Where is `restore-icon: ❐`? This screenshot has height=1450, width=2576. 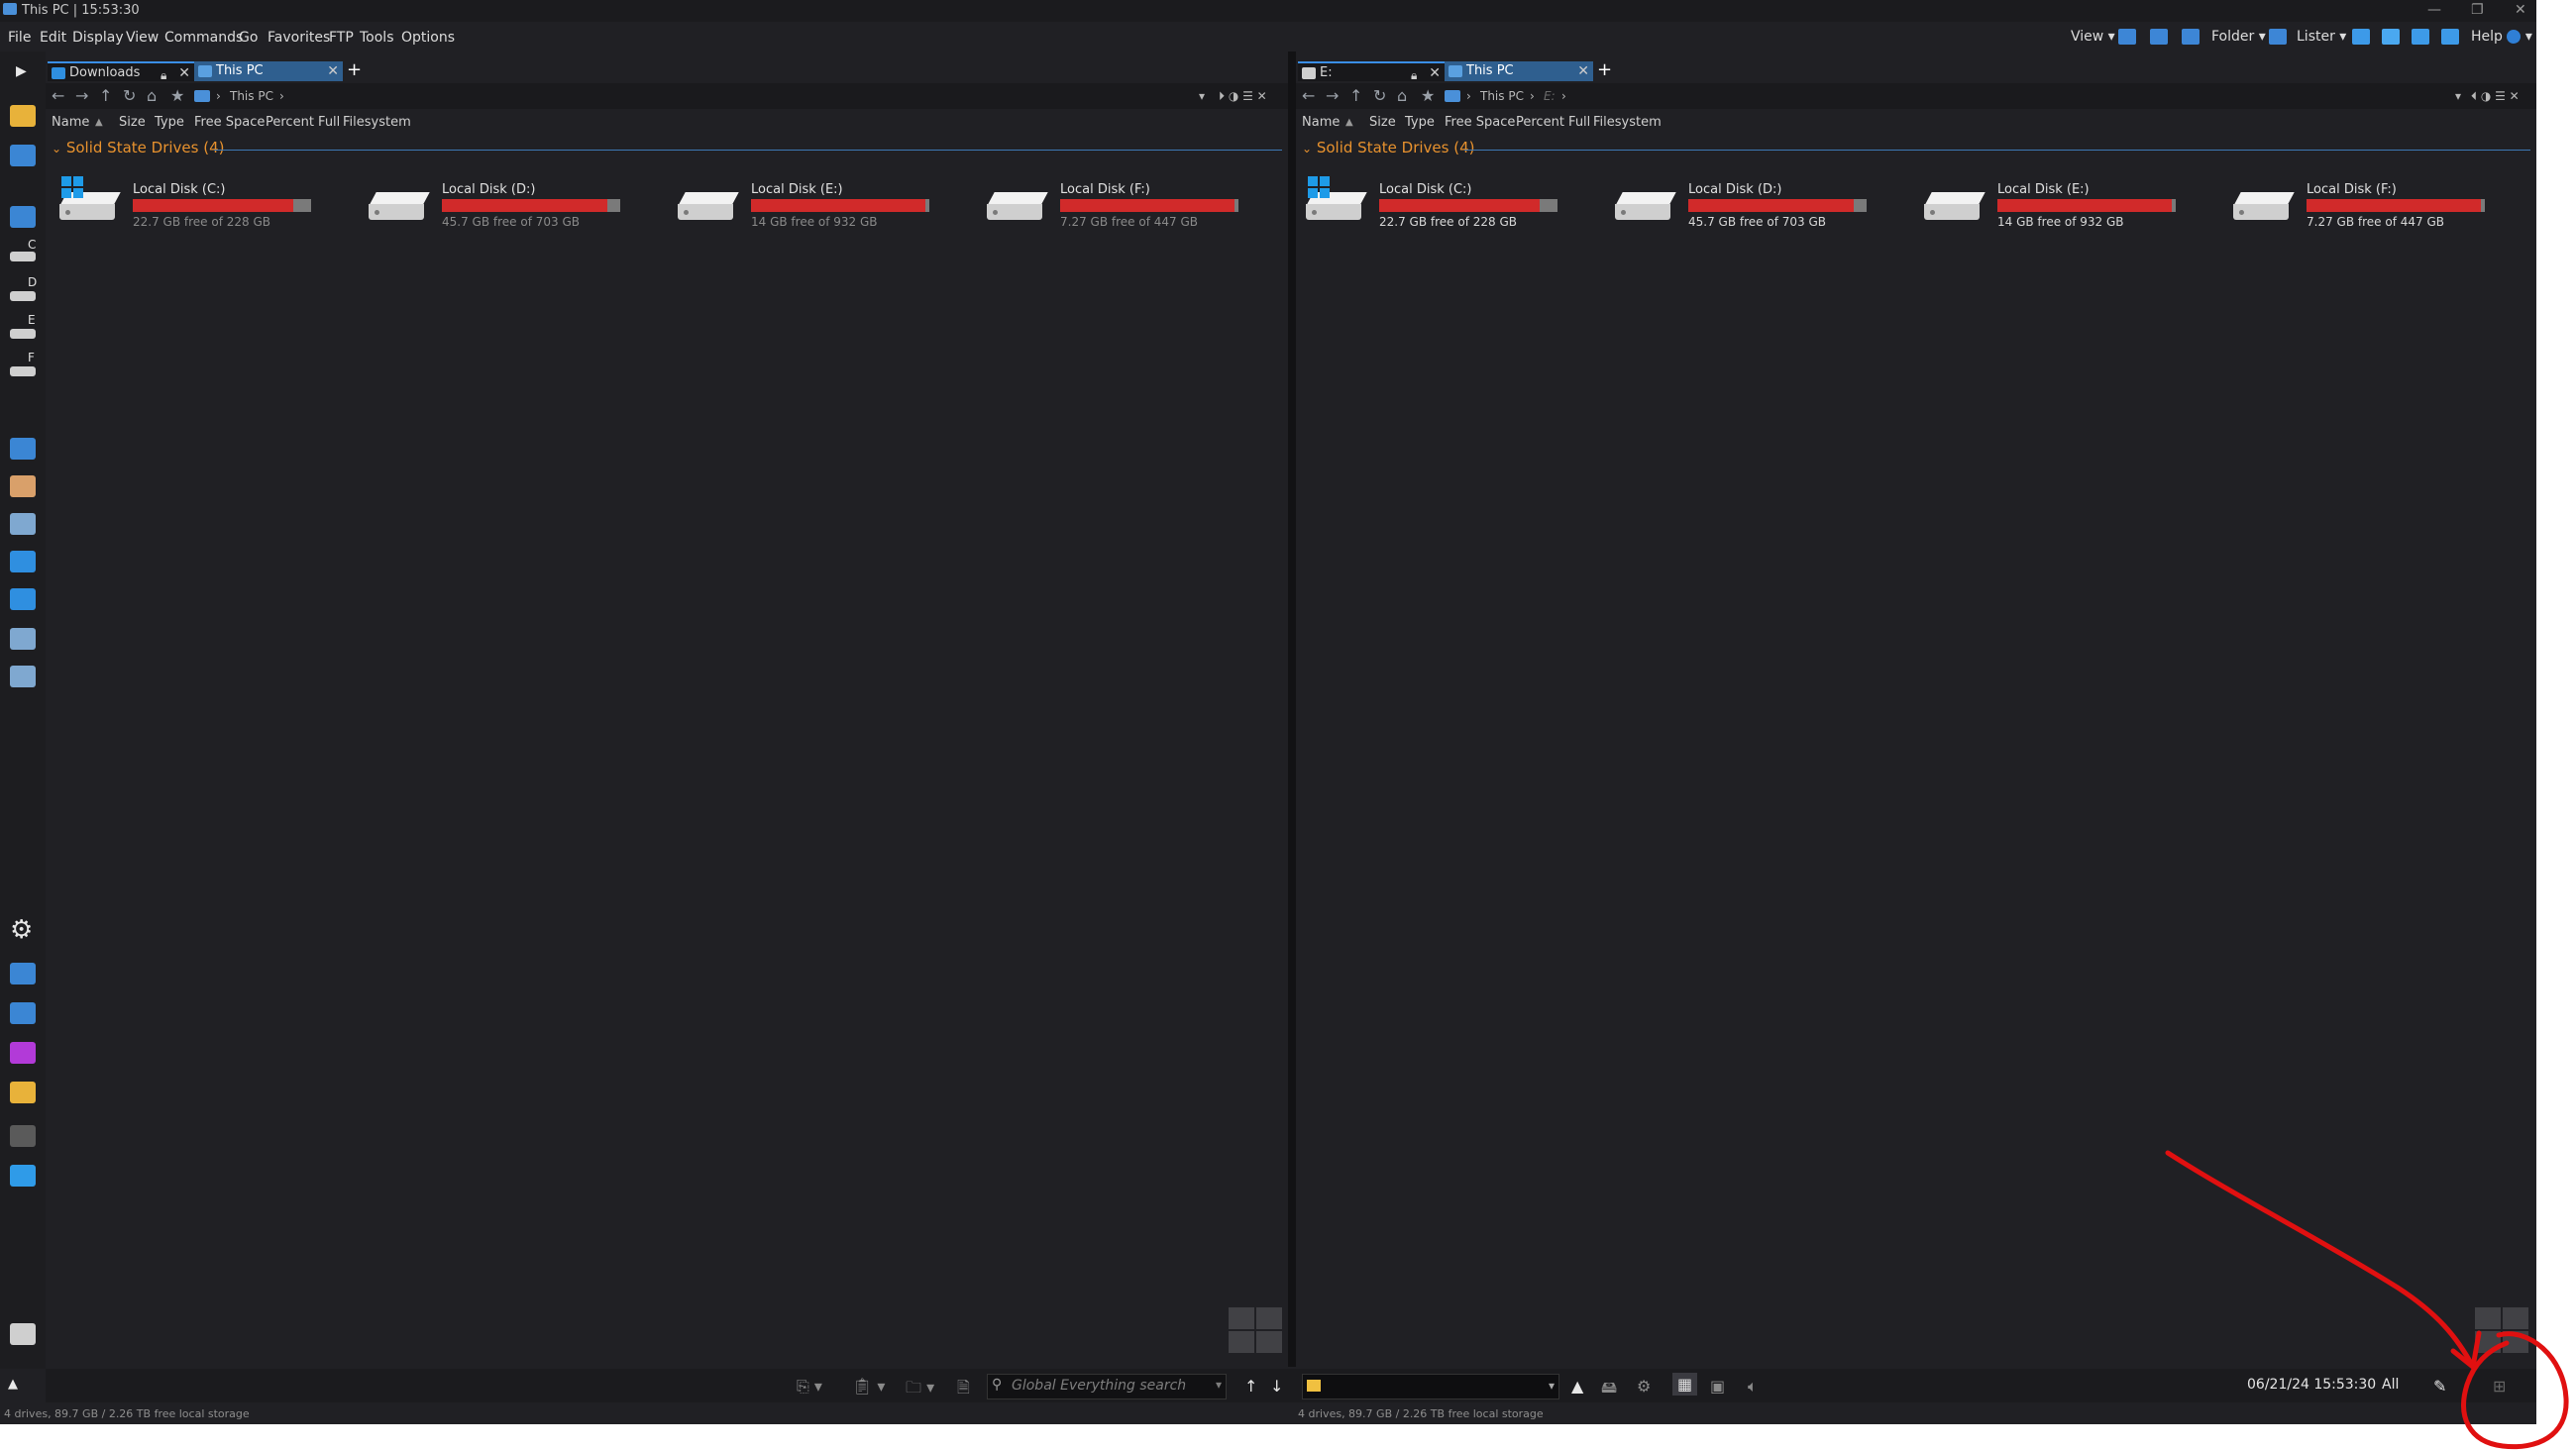 restore-icon: ❐ is located at coordinates (2477, 10).